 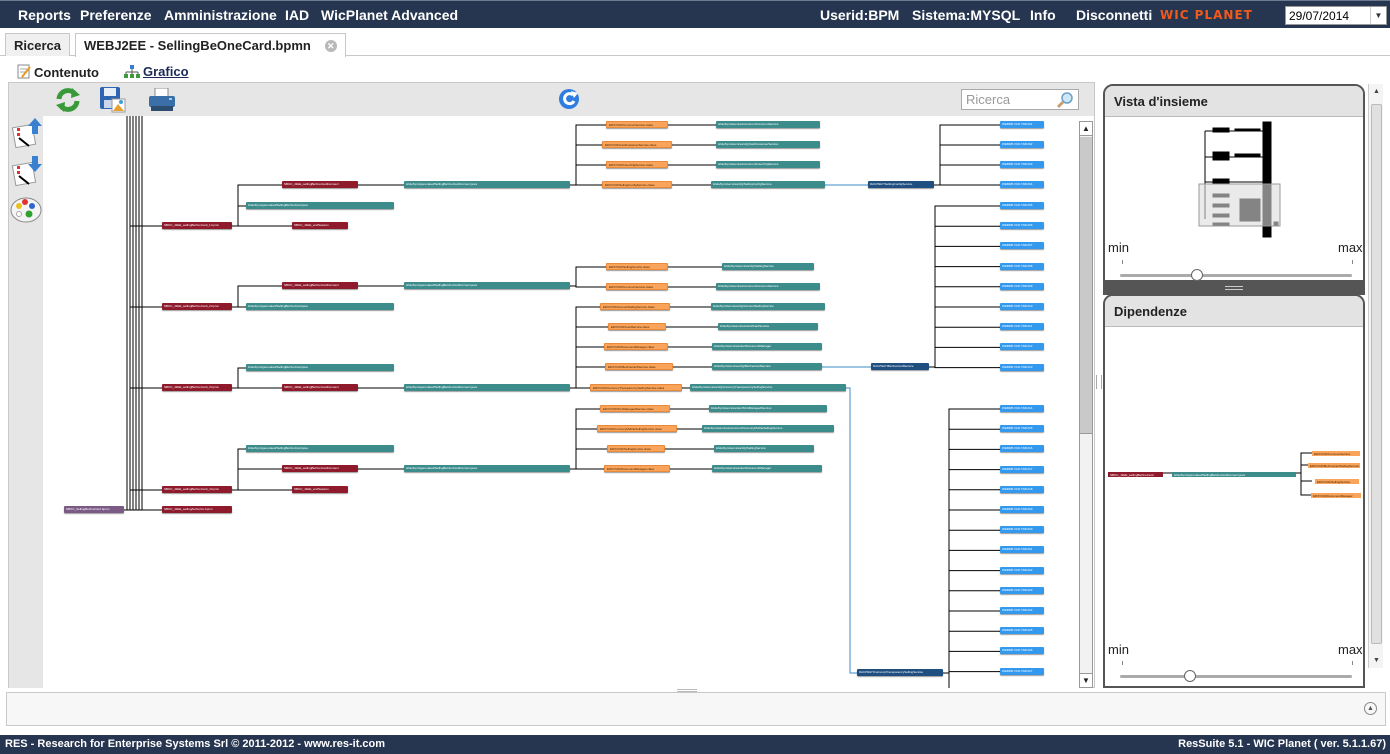 What do you see at coordinates (389, 15) in the screenshot?
I see `menu-wicplanet-advanced: WicPlanet Advanced` at bounding box center [389, 15].